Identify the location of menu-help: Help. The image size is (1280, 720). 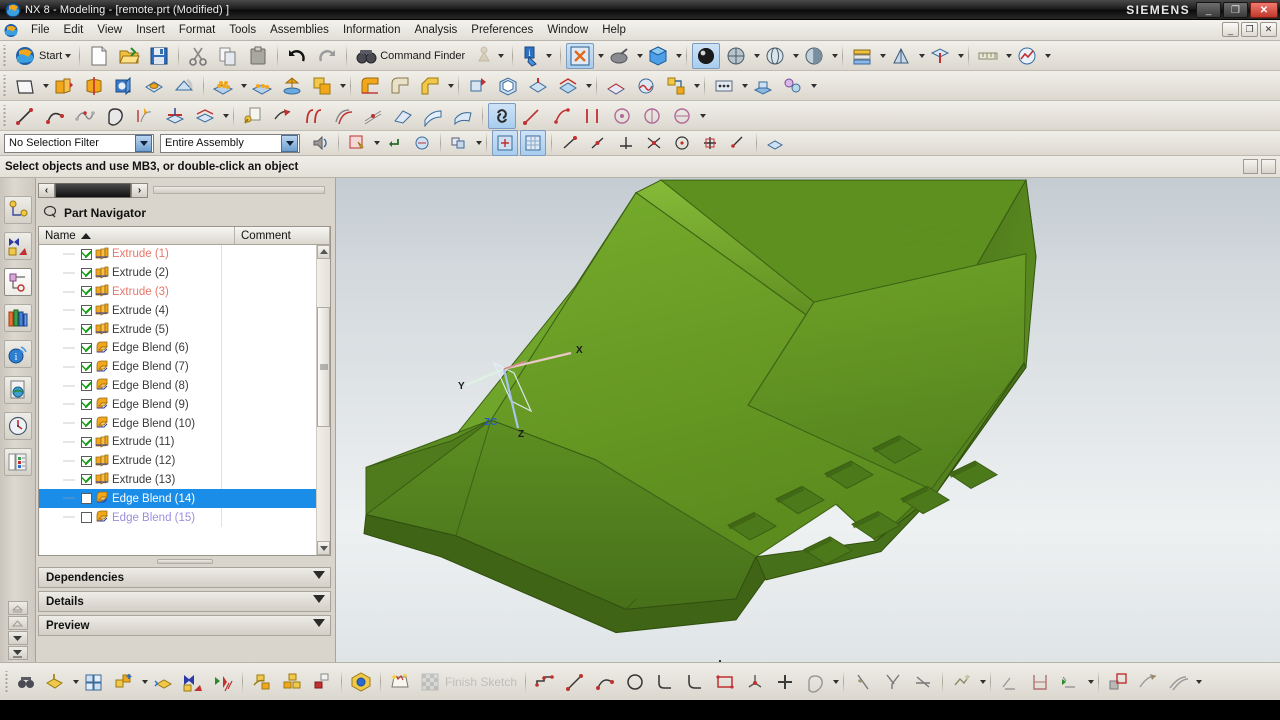
(614, 30).